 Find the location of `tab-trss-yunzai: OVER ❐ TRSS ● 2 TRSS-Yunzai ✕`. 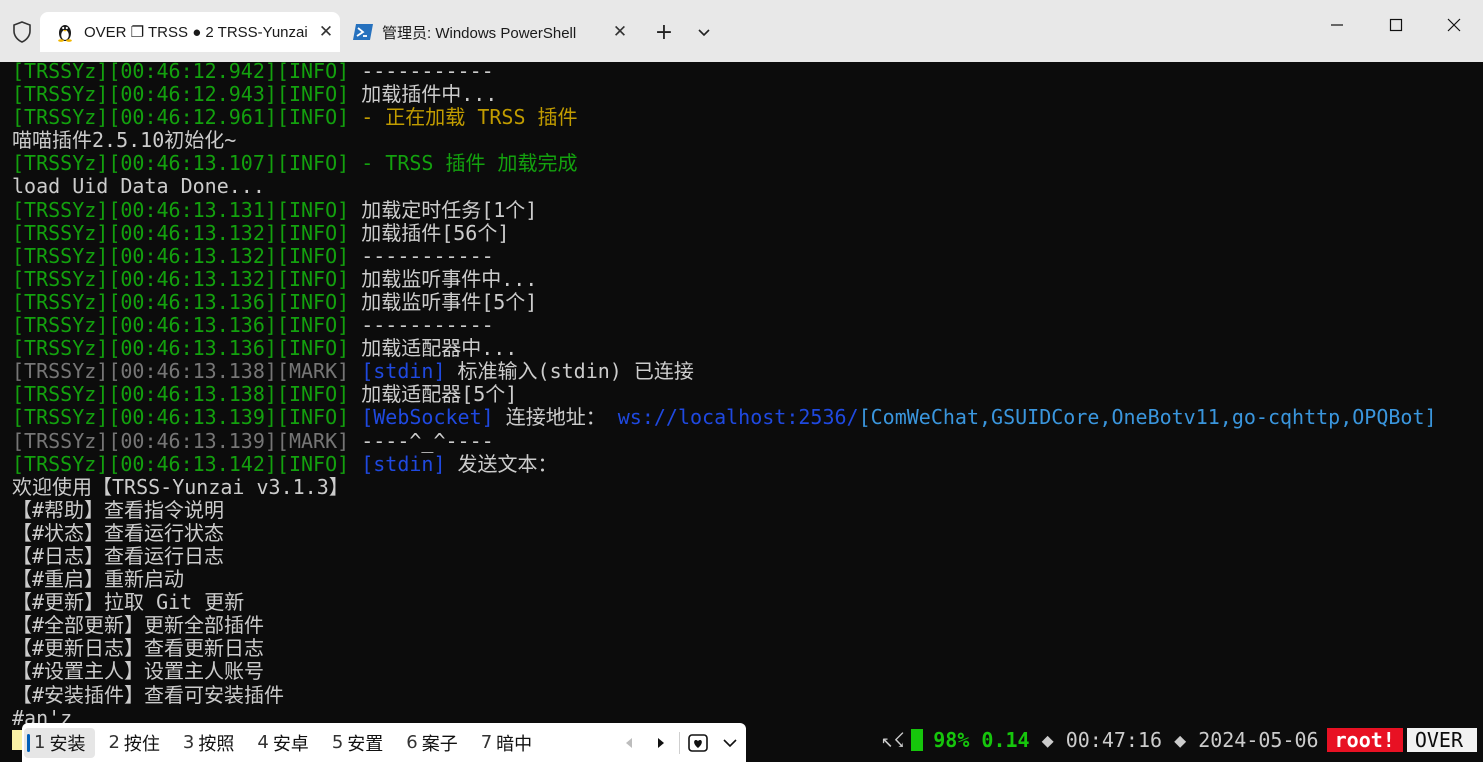

tab-trss-yunzai: OVER ❐ TRSS ● 2 TRSS-Yunzai ✕ is located at coordinates (190, 32).